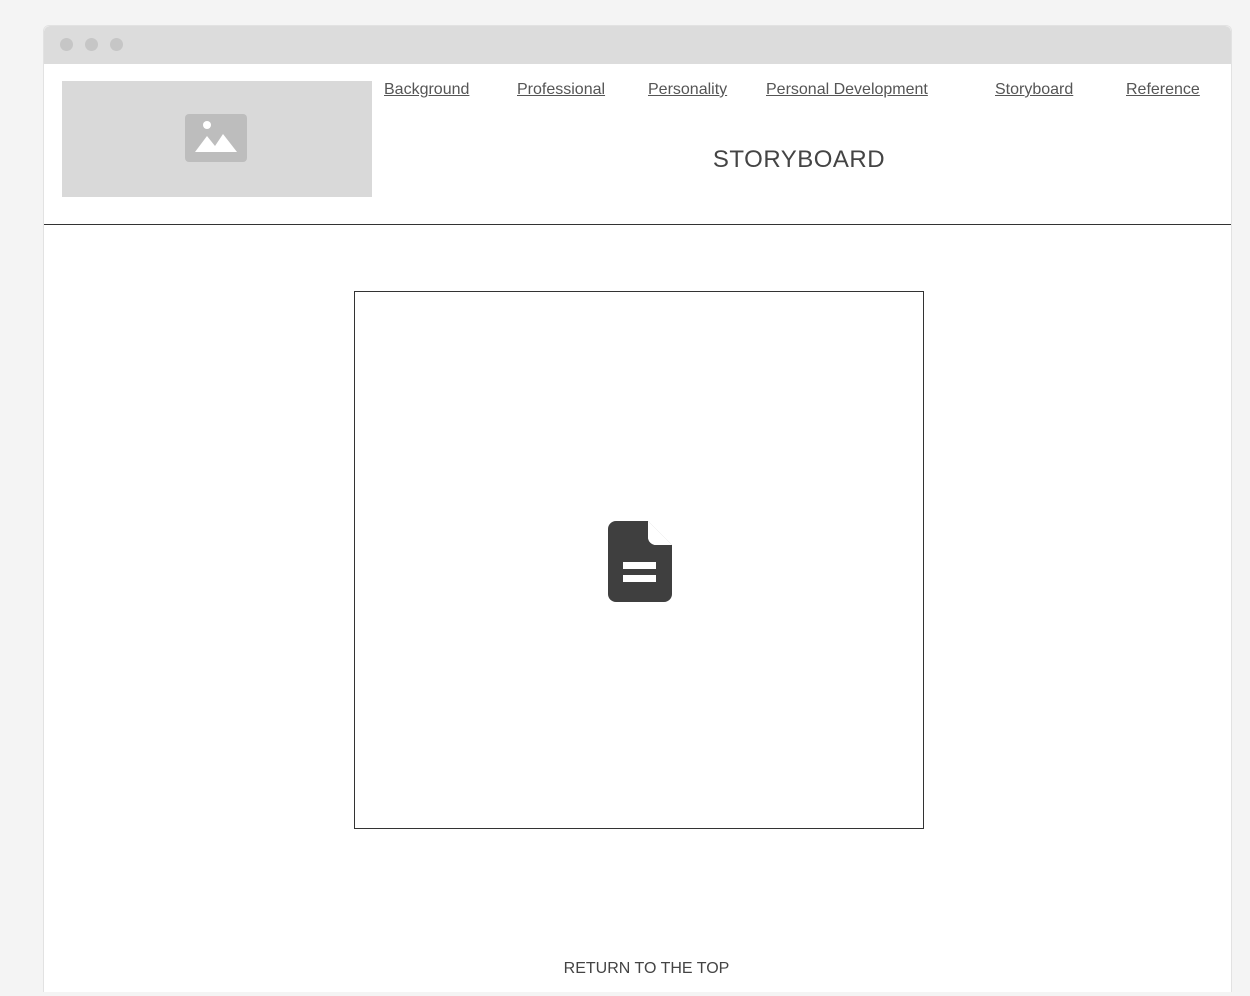 This screenshot has height=996, width=1250. What do you see at coordinates (687, 90) in the screenshot?
I see `nav-link-personality: Personality` at bounding box center [687, 90].